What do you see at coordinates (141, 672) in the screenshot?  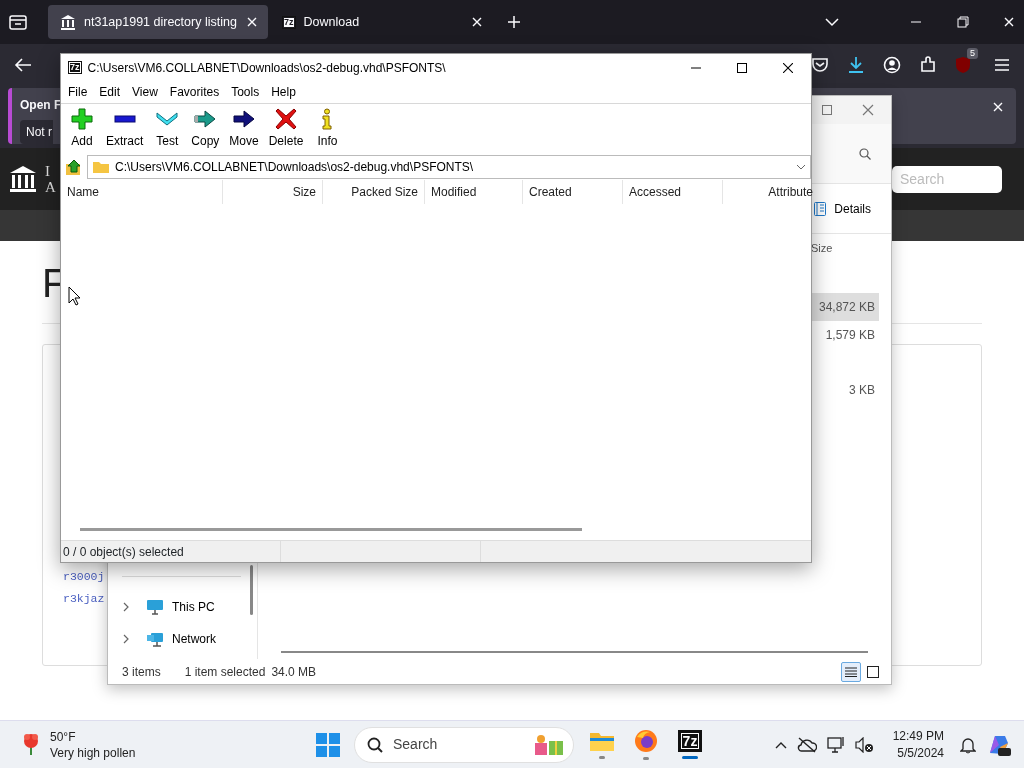 I see `status-text: 3 items` at bounding box center [141, 672].